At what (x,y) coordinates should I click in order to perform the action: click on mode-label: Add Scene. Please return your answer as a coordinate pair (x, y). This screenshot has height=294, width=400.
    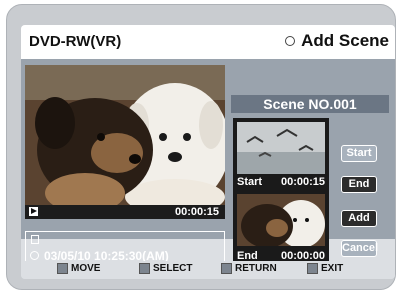
    Looking at the image, I should click on (345, 40).